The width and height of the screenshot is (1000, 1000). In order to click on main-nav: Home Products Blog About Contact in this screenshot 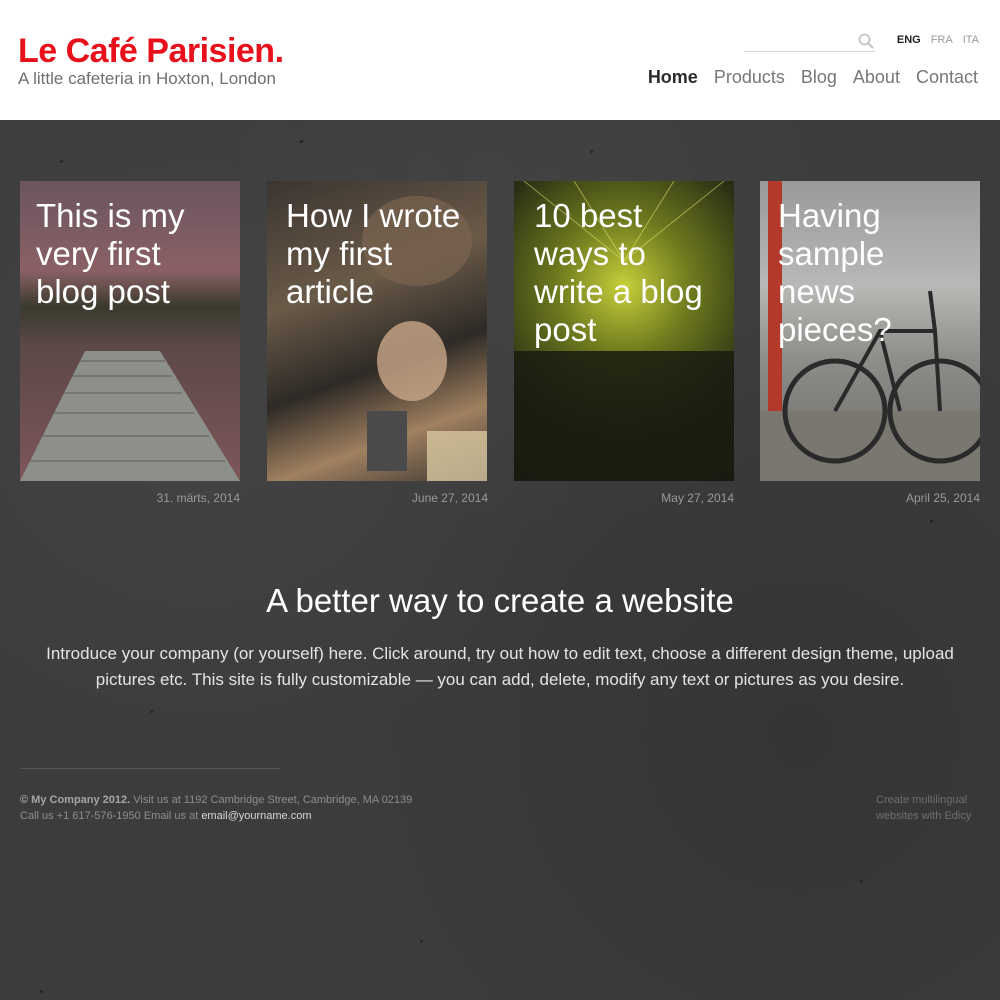, I will do `click(813, 77)`.